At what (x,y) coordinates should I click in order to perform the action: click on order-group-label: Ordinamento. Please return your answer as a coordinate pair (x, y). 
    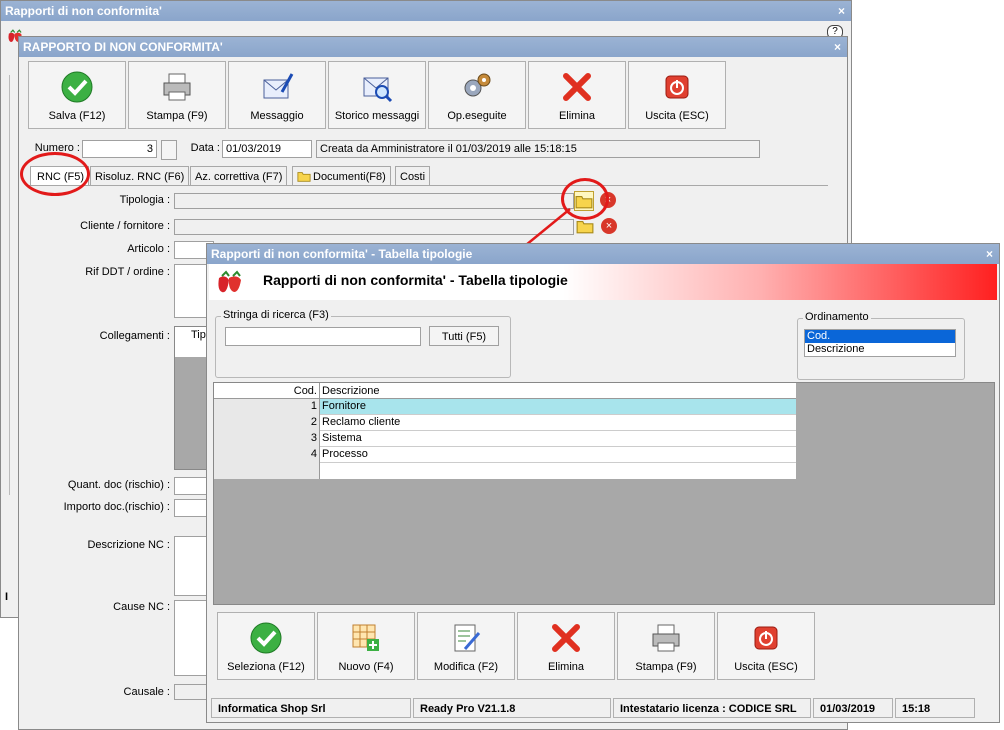
    Looking at the image, I should click on (837, 317).